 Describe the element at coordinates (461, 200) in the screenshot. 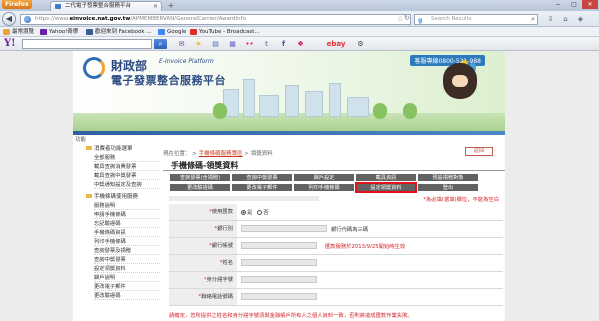

I see `required-note: *為必填(選填)欄位，不能為空白` at that location.